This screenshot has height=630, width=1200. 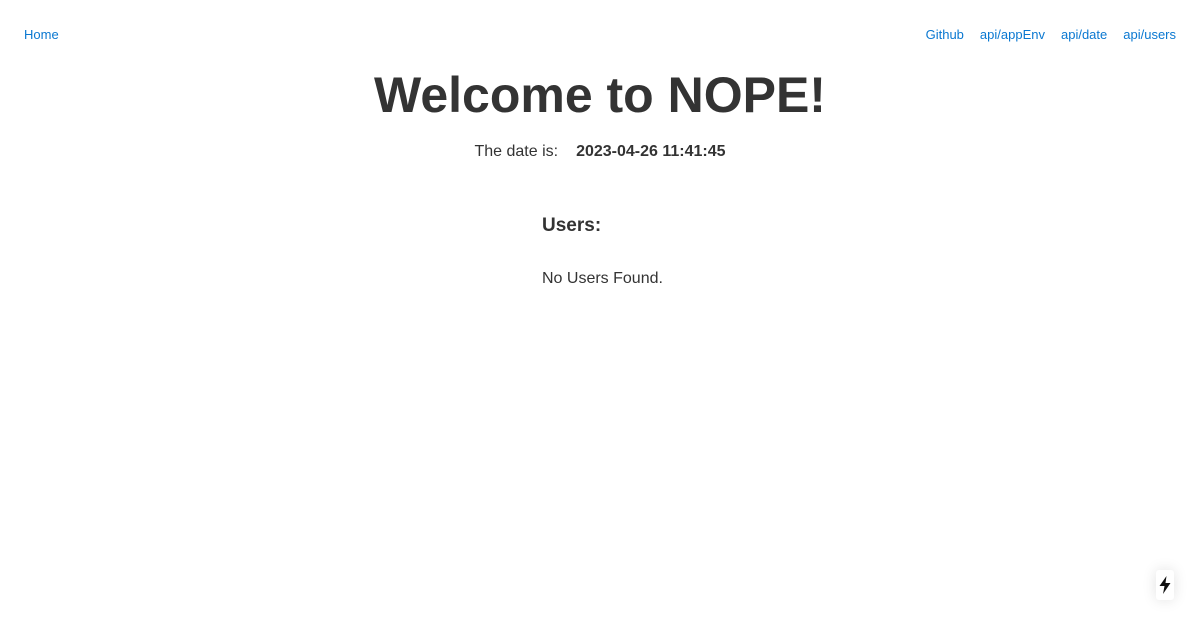 I want to click on date-line: The date is: 2023-04-26 11:41:45, so click(x=600, y=152).